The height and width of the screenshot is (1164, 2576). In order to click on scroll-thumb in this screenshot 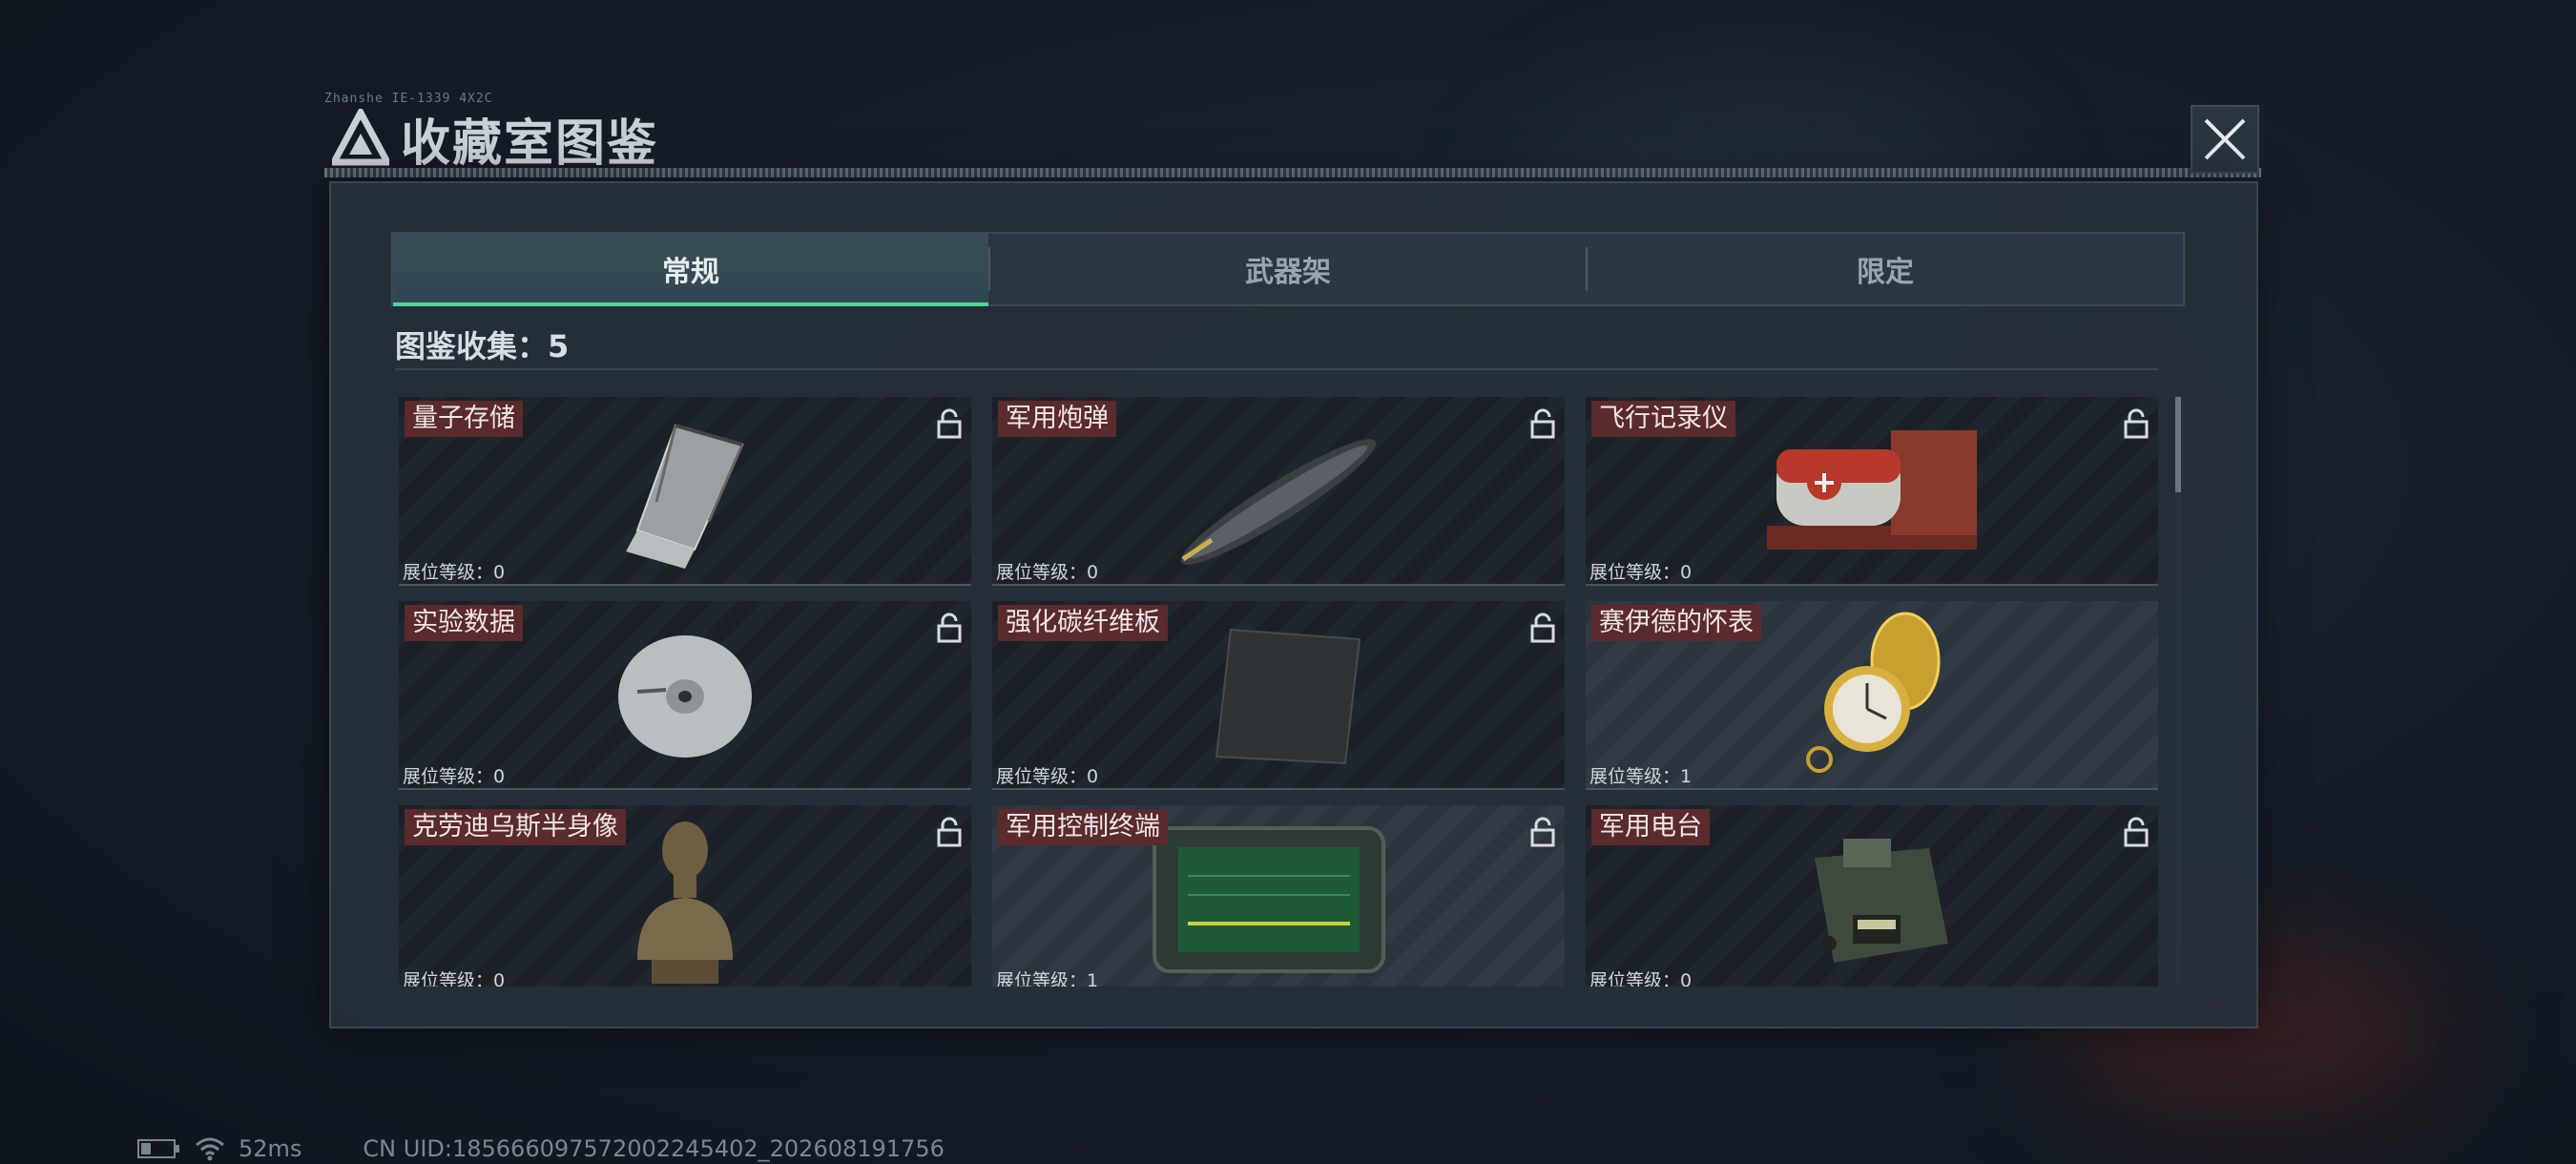, I will do `click(2178, 444)`.